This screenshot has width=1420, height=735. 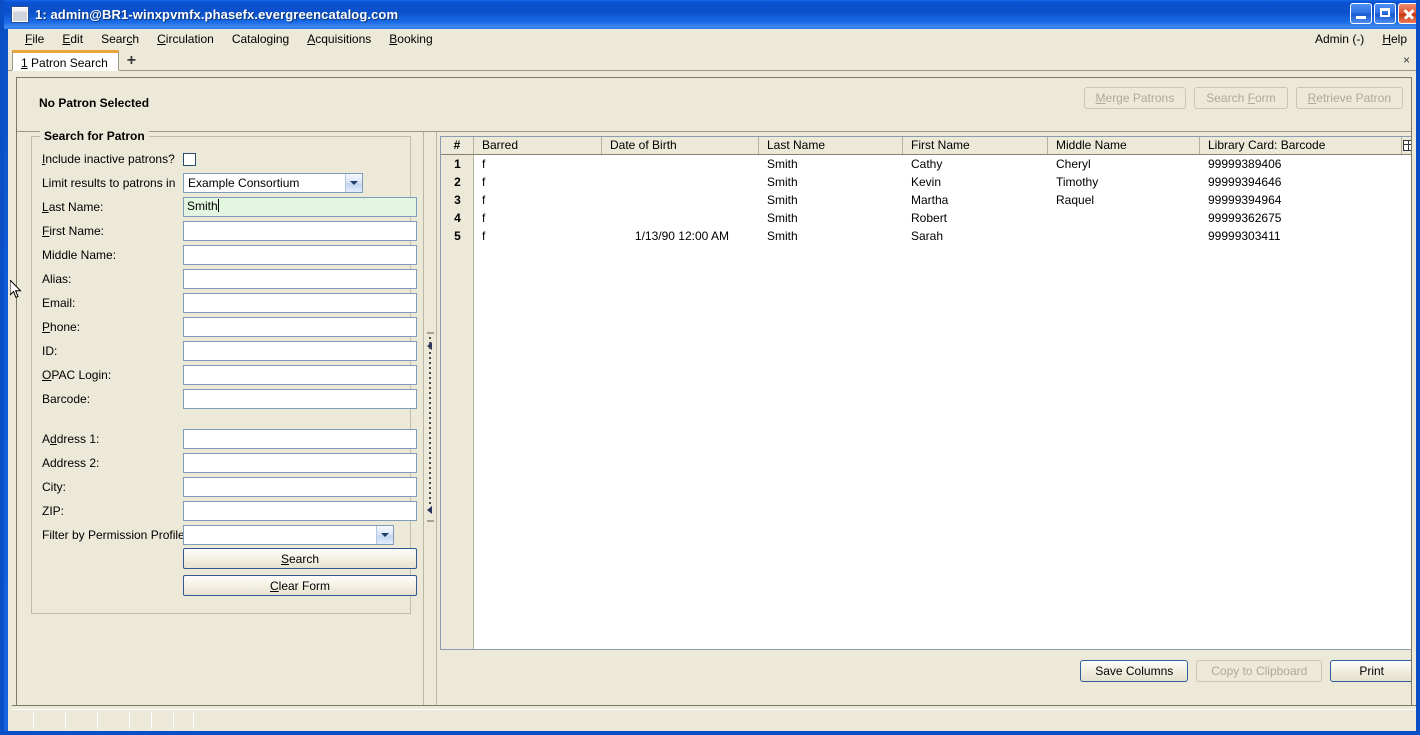 I want to click on cell-middle: Timothy, so click(x=1077, y=181).